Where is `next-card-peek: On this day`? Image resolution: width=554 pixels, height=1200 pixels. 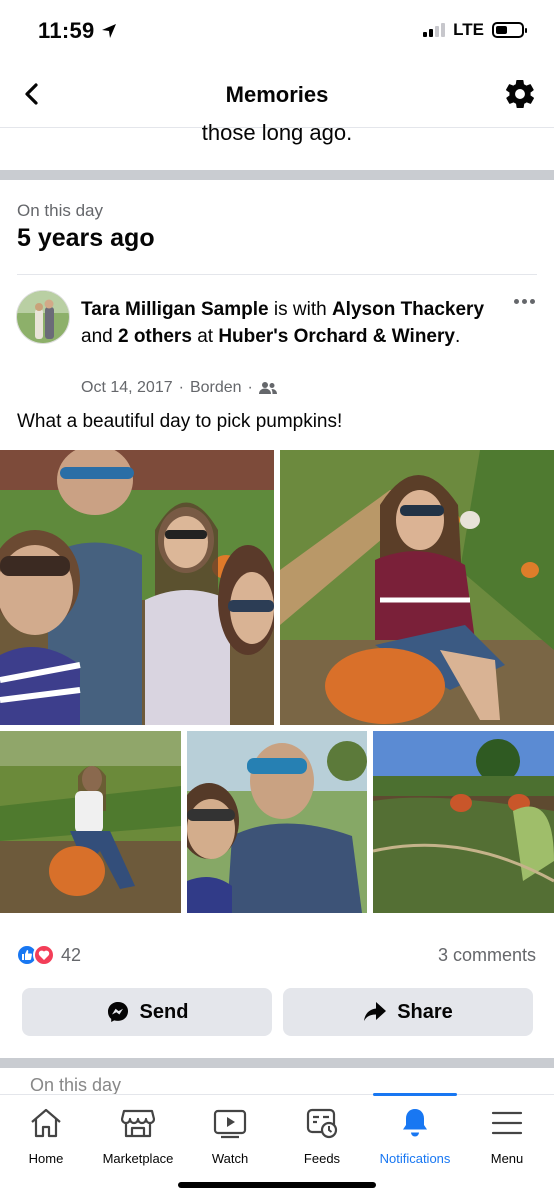 next-card-peek: On this day is located at coordinates (76, 1084).